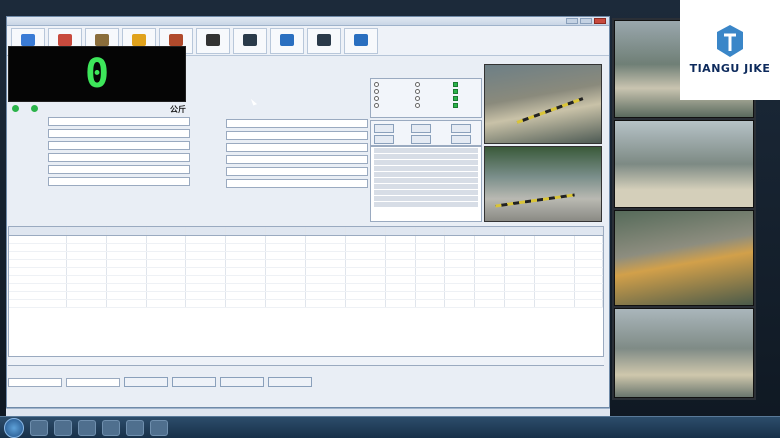  Describe the element at coordinates (586, 21) in the screenshot. I see `maximize-button` at that location.